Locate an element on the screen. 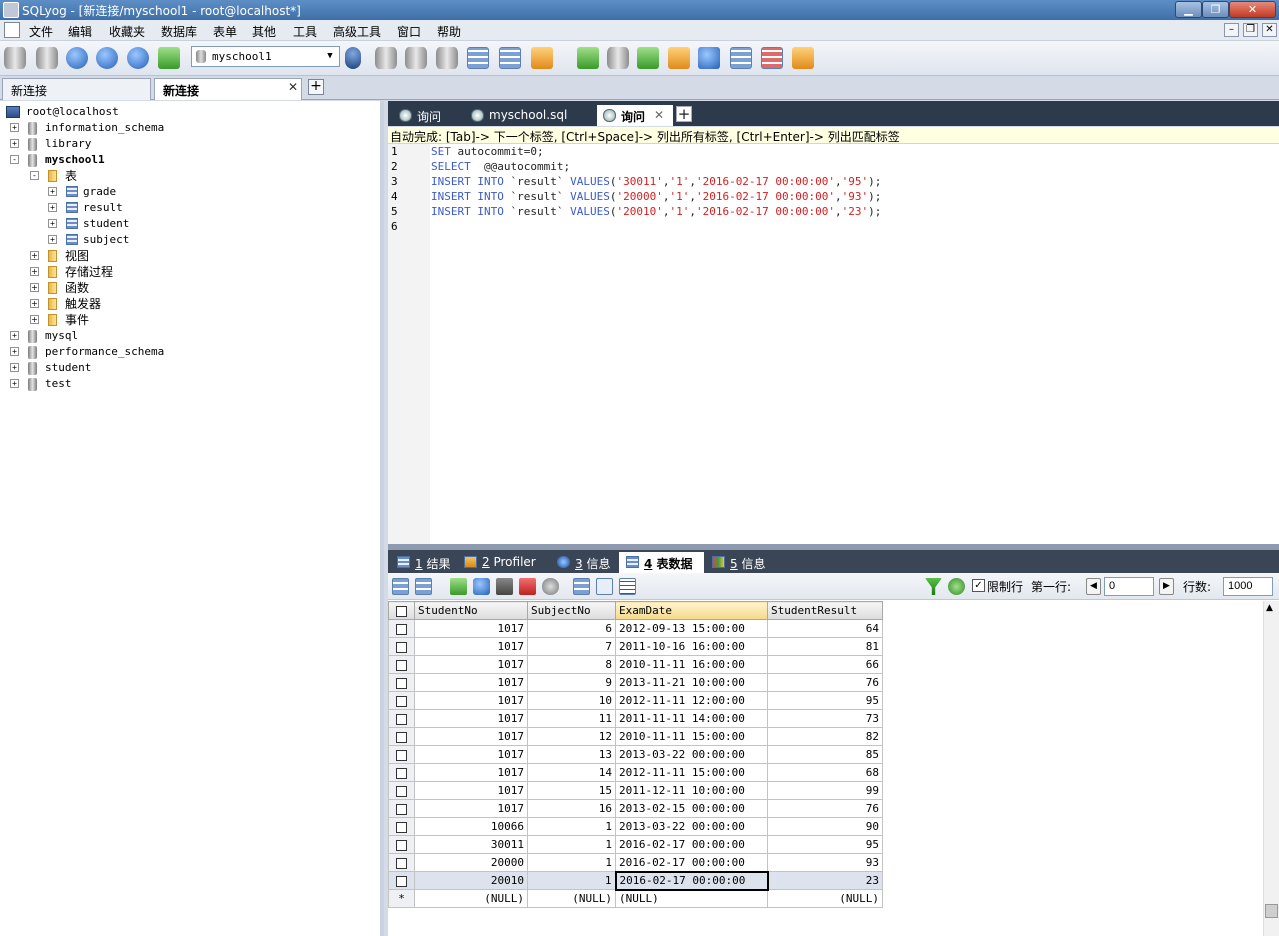 This screenshot has width=1279, height=936. scheduler-icon is located at coordinates (709, 58).